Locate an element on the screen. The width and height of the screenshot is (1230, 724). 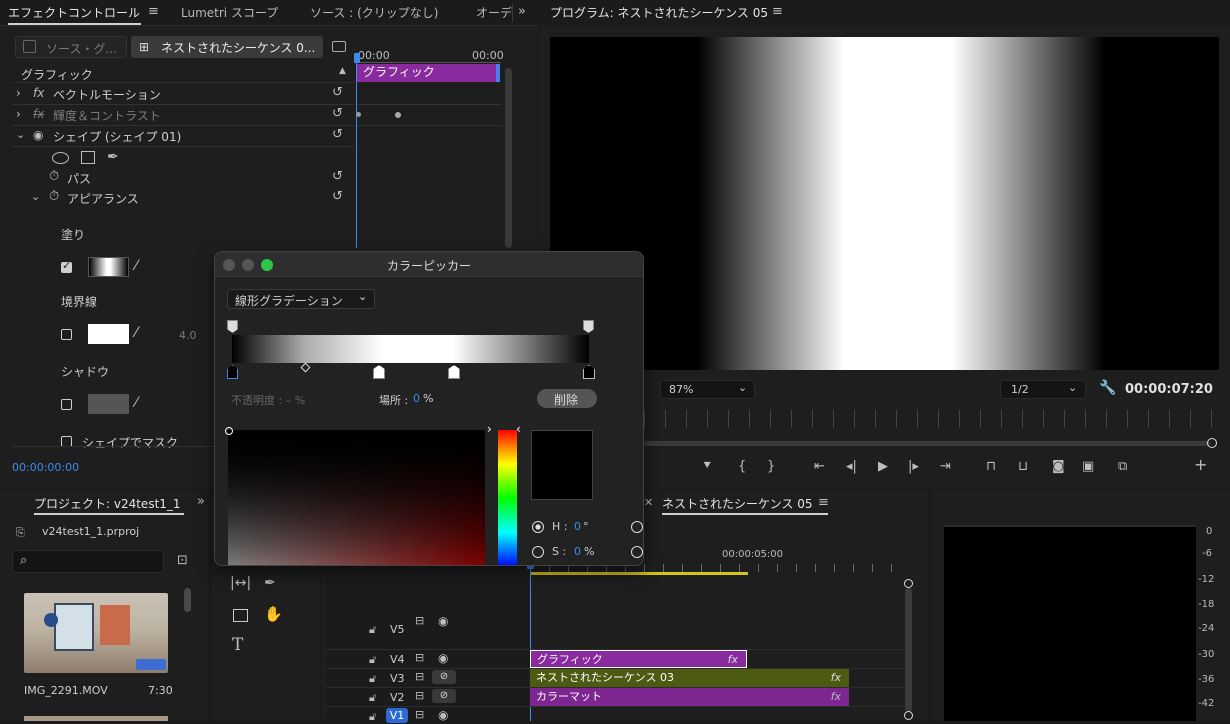
timeline-clip-color-matte: カラーマット fx is located at coordinates (689, 697).